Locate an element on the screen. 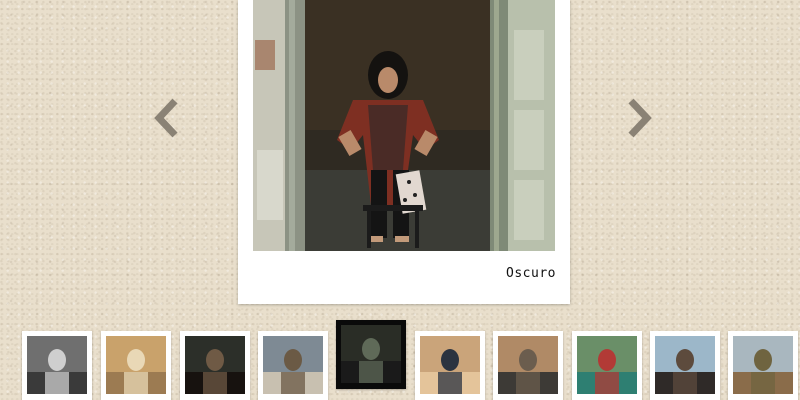  thumbnail-8-image is located at coordinates (607, 365).